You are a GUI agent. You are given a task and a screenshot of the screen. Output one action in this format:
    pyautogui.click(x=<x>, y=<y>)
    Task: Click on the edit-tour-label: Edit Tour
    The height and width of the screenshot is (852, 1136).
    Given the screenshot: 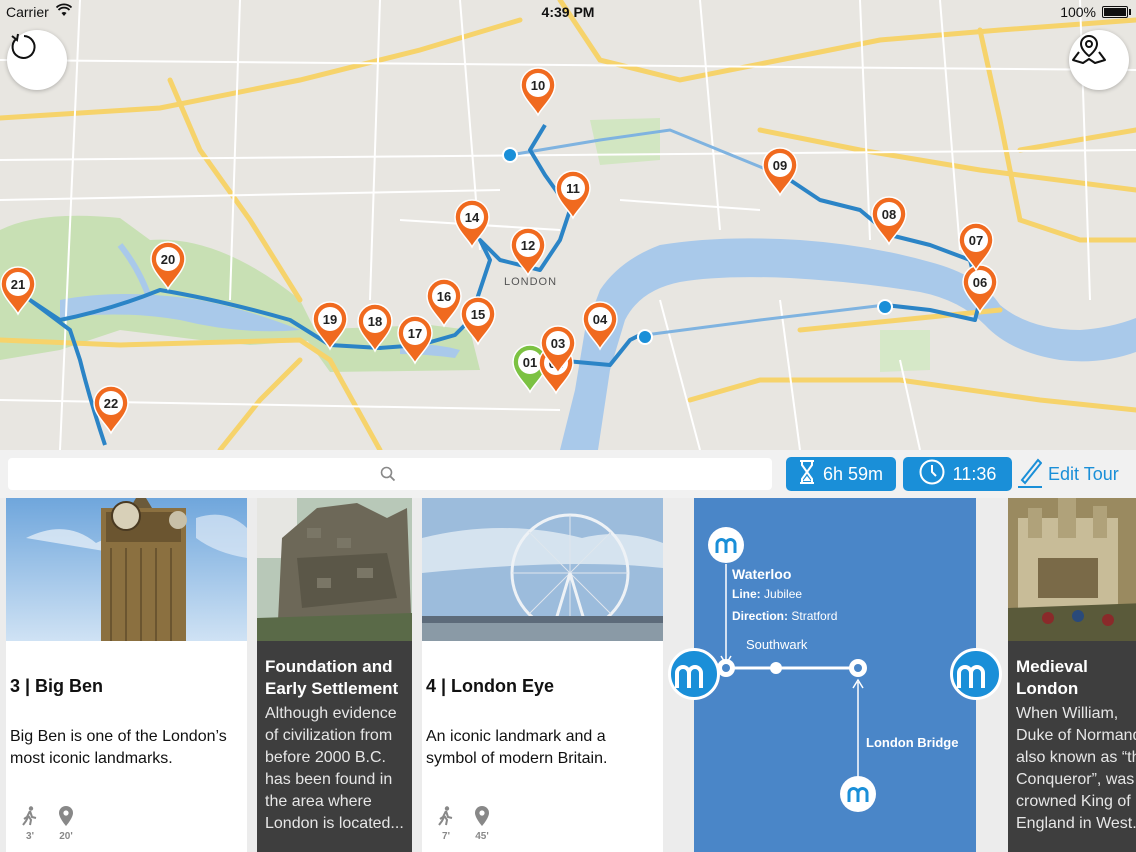 What is the action you would take?
    pyautogui.click(x=1083, y=473)
    